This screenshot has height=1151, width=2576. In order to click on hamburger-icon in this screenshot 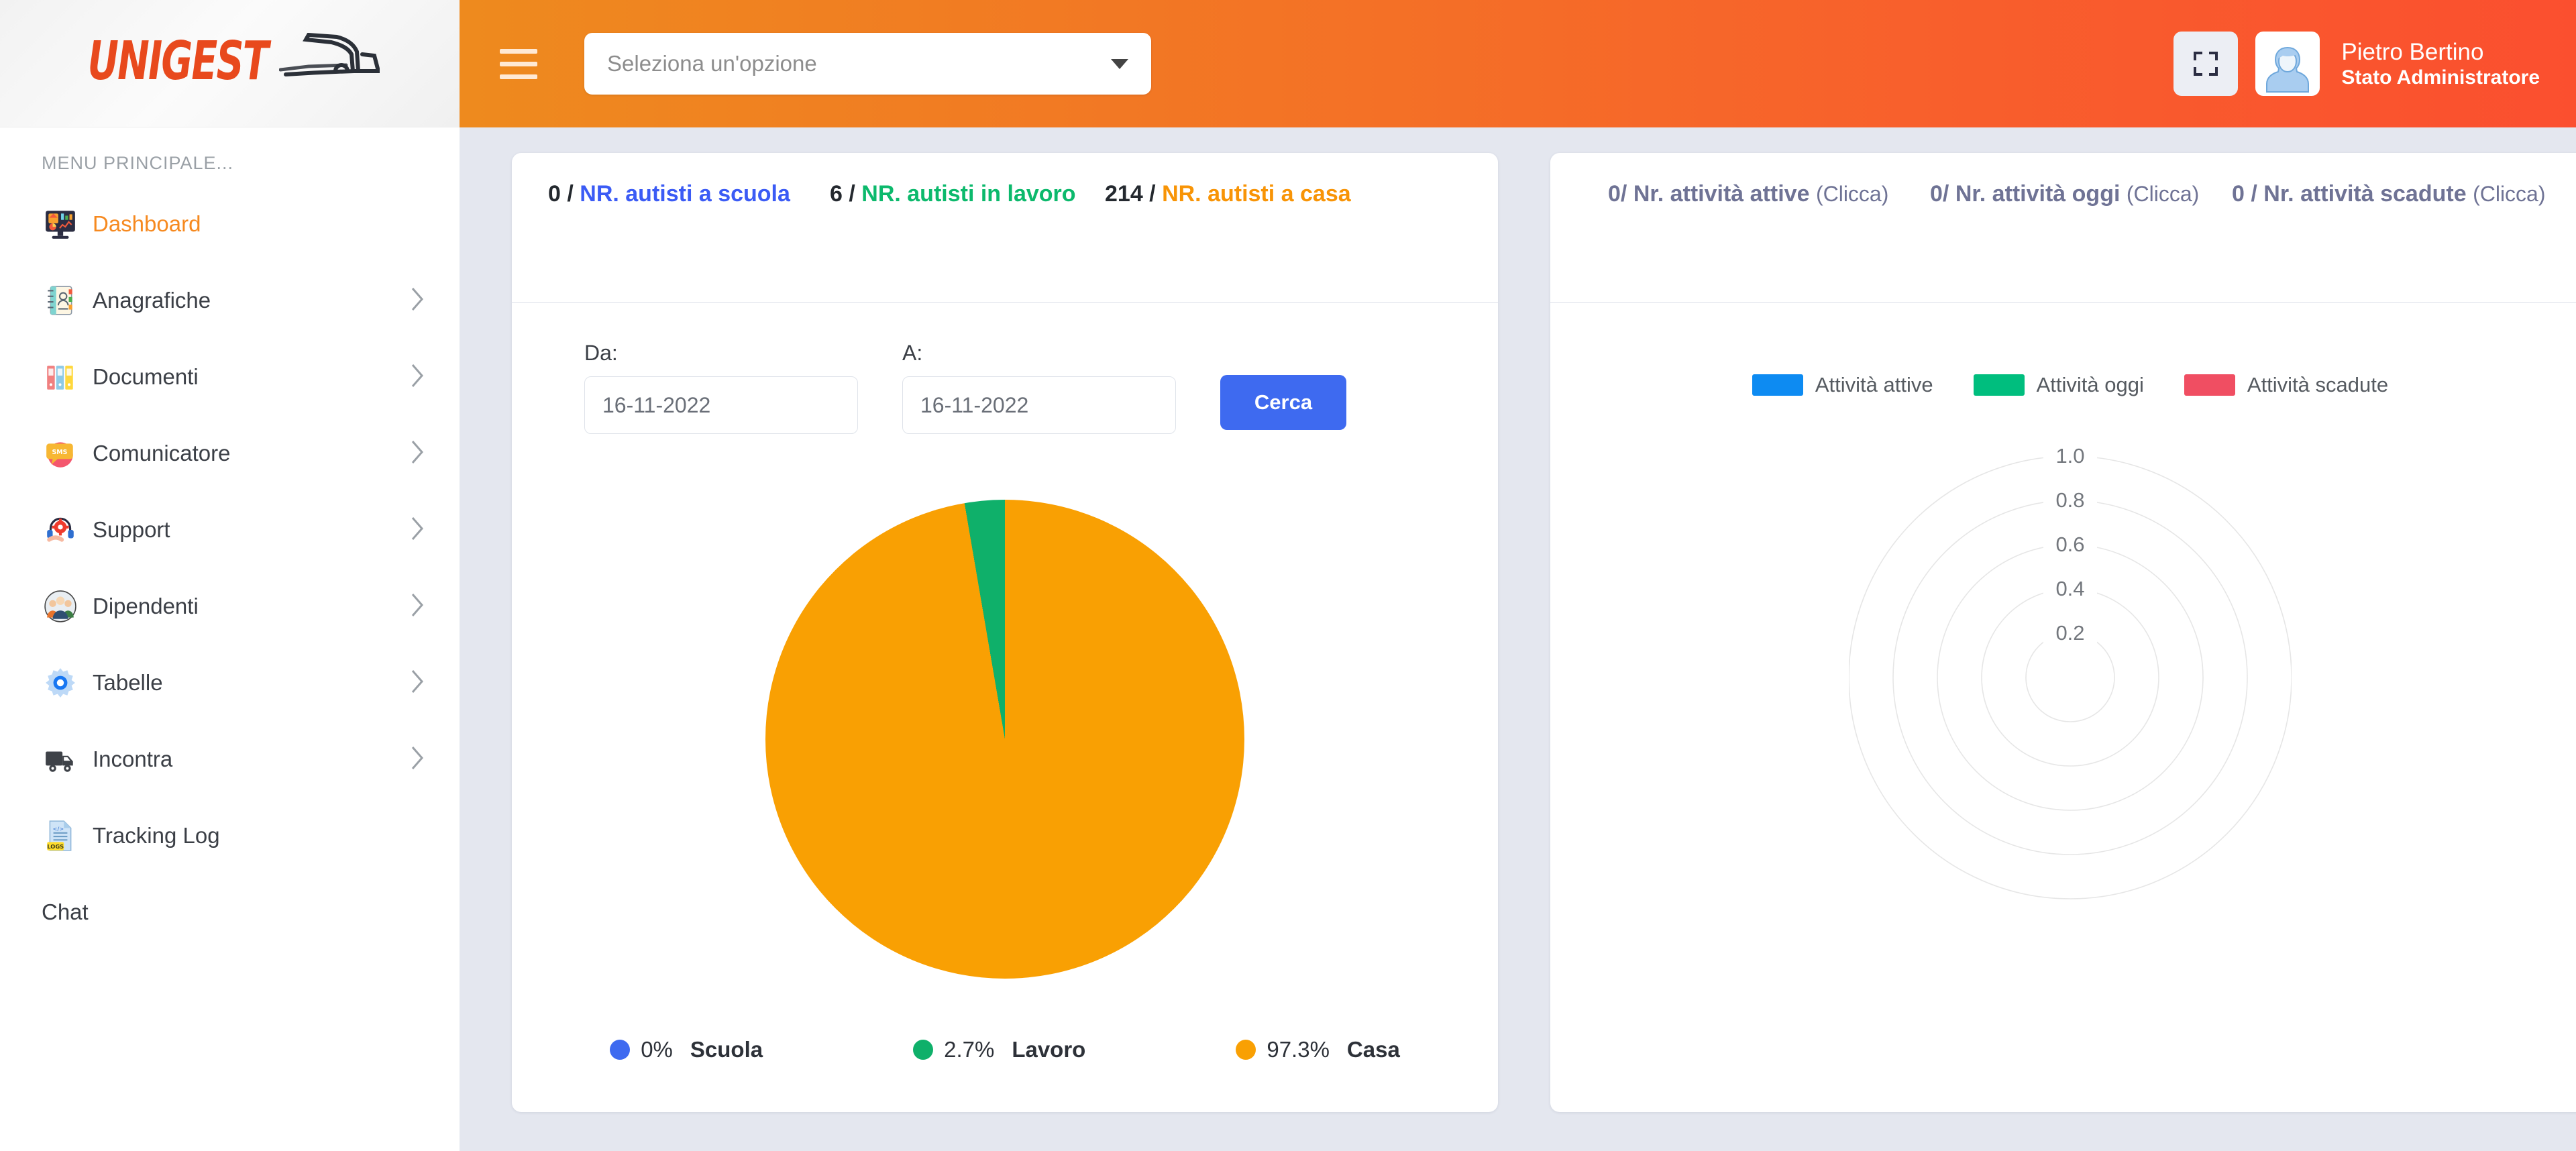, I will do `click(526, 64)`.